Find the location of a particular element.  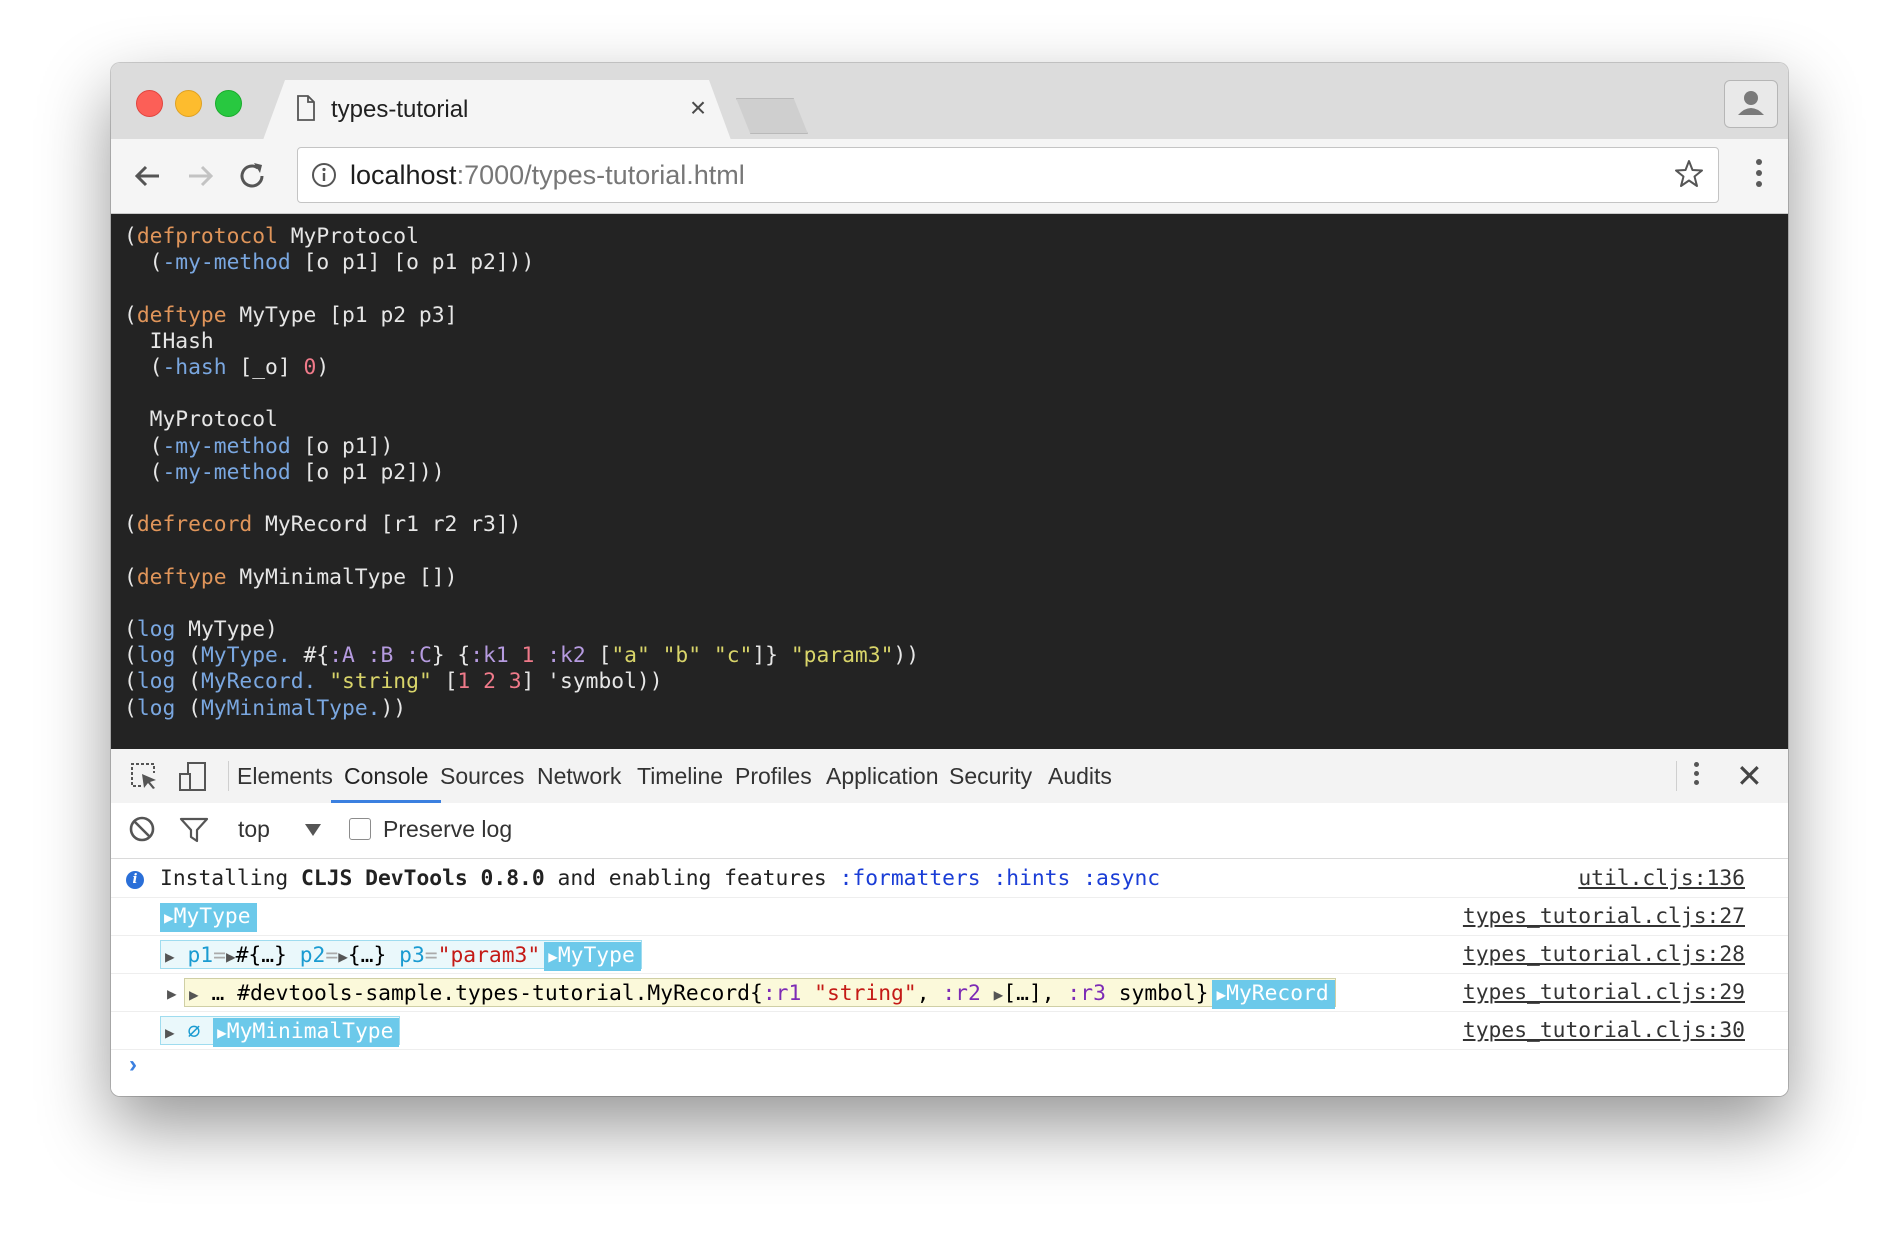

filter-icon is located at coordinates (194, 830).